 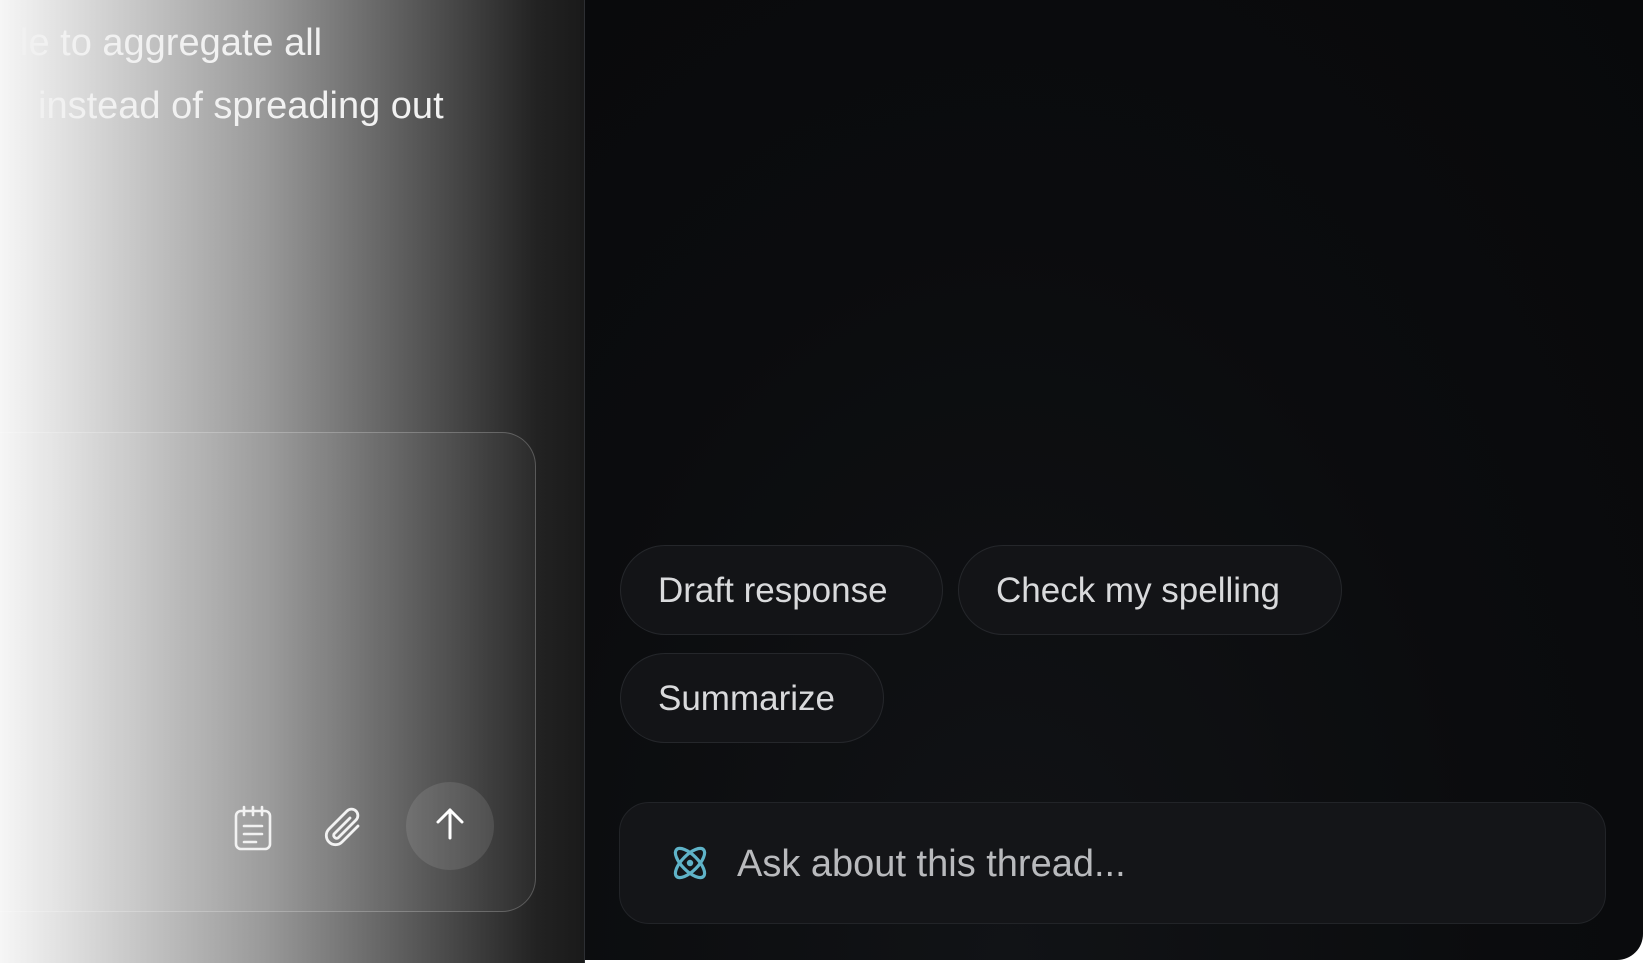 I want to click on suggestion-chip-draft-response: Draft response, so click(x=781, y=590).